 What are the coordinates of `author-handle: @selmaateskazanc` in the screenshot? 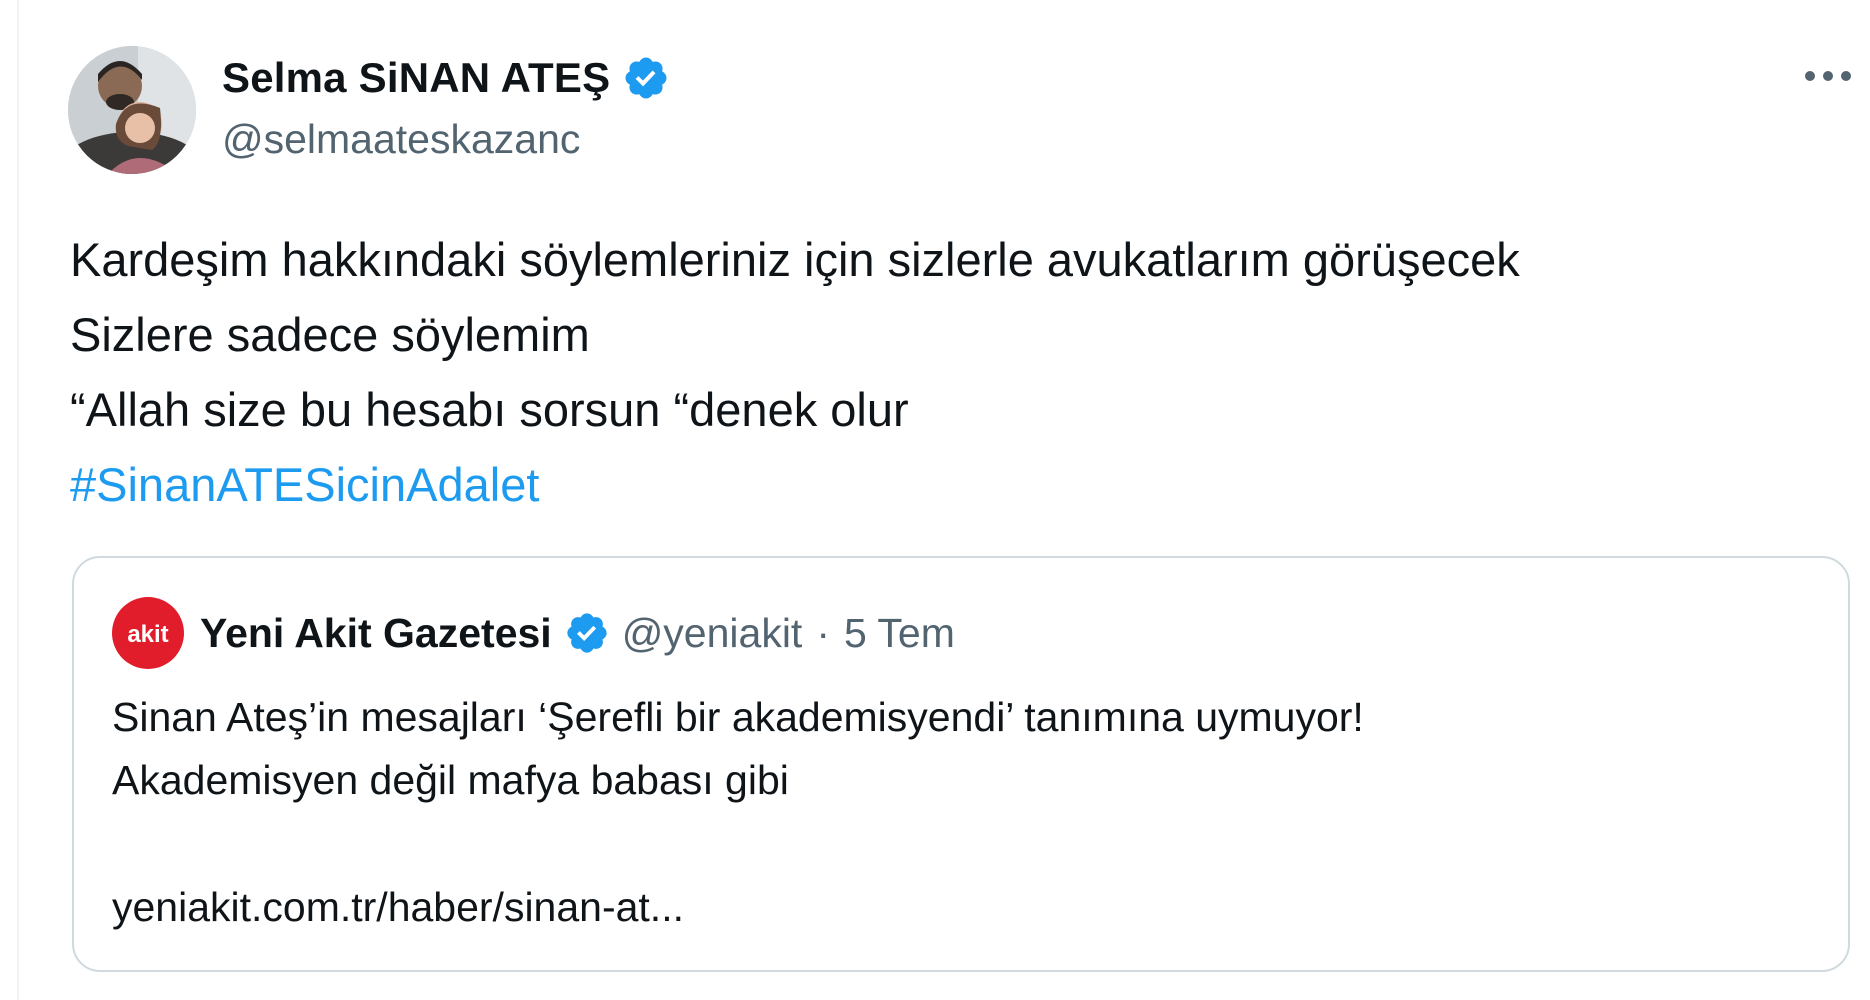 It's located at (401, 139).